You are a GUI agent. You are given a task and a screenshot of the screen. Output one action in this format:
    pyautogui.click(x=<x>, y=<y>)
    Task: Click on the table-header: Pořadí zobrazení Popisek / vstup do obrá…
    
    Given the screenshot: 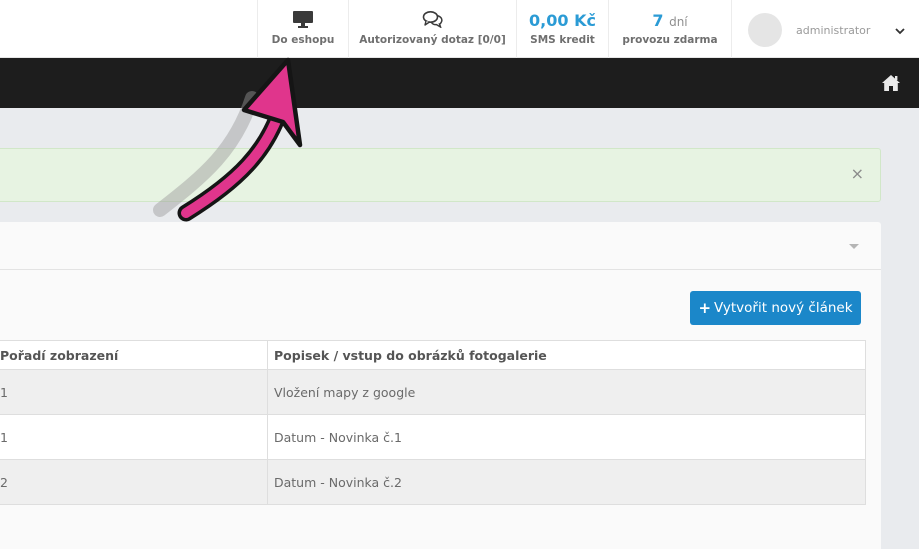 What is the action you would take?
    pyautogui.click(x=433, y=355)
    